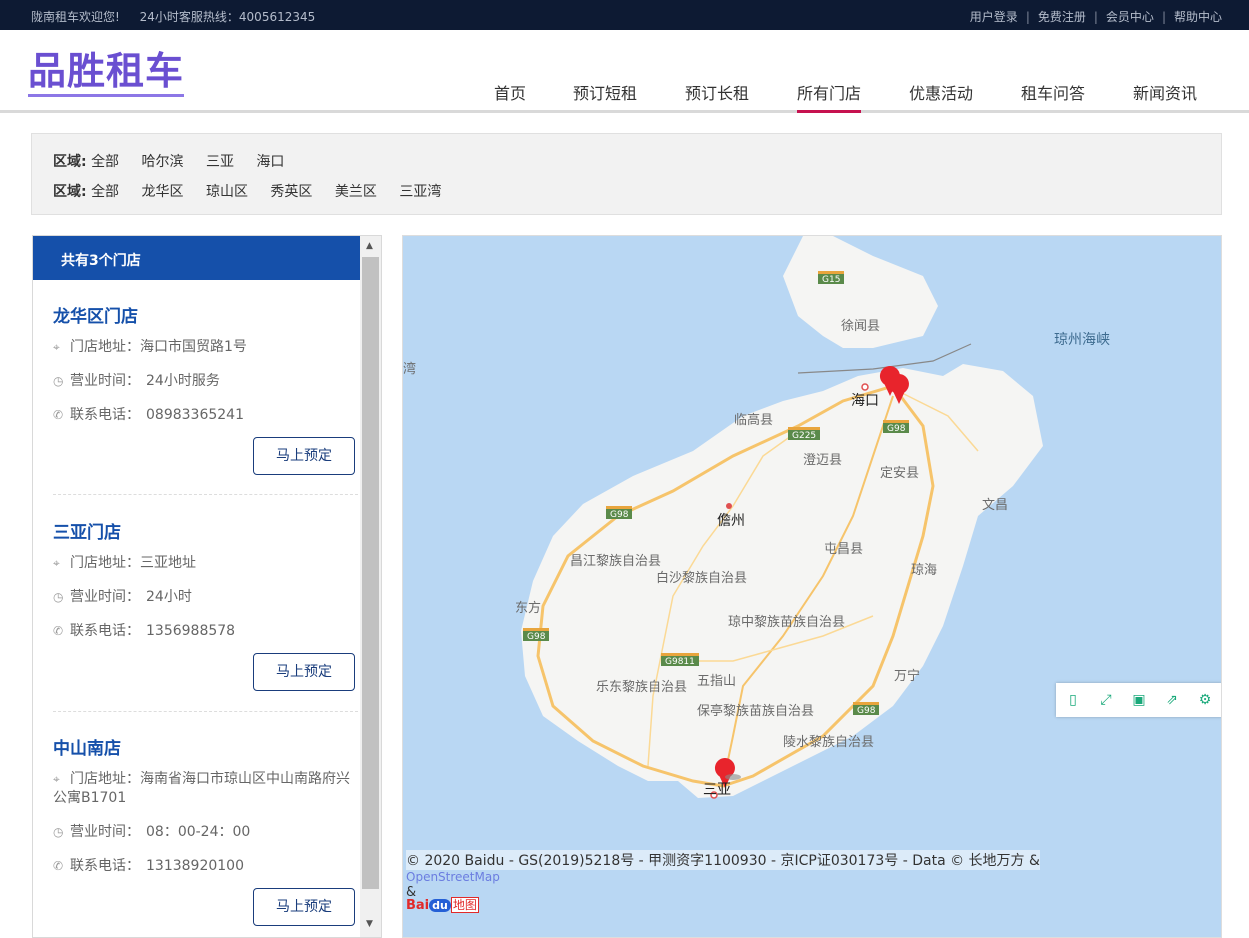 The image size is (1249, 938). I want to click on store-address: ⌖ 门店地址：海口市国贸路1号, so click(150, 347).